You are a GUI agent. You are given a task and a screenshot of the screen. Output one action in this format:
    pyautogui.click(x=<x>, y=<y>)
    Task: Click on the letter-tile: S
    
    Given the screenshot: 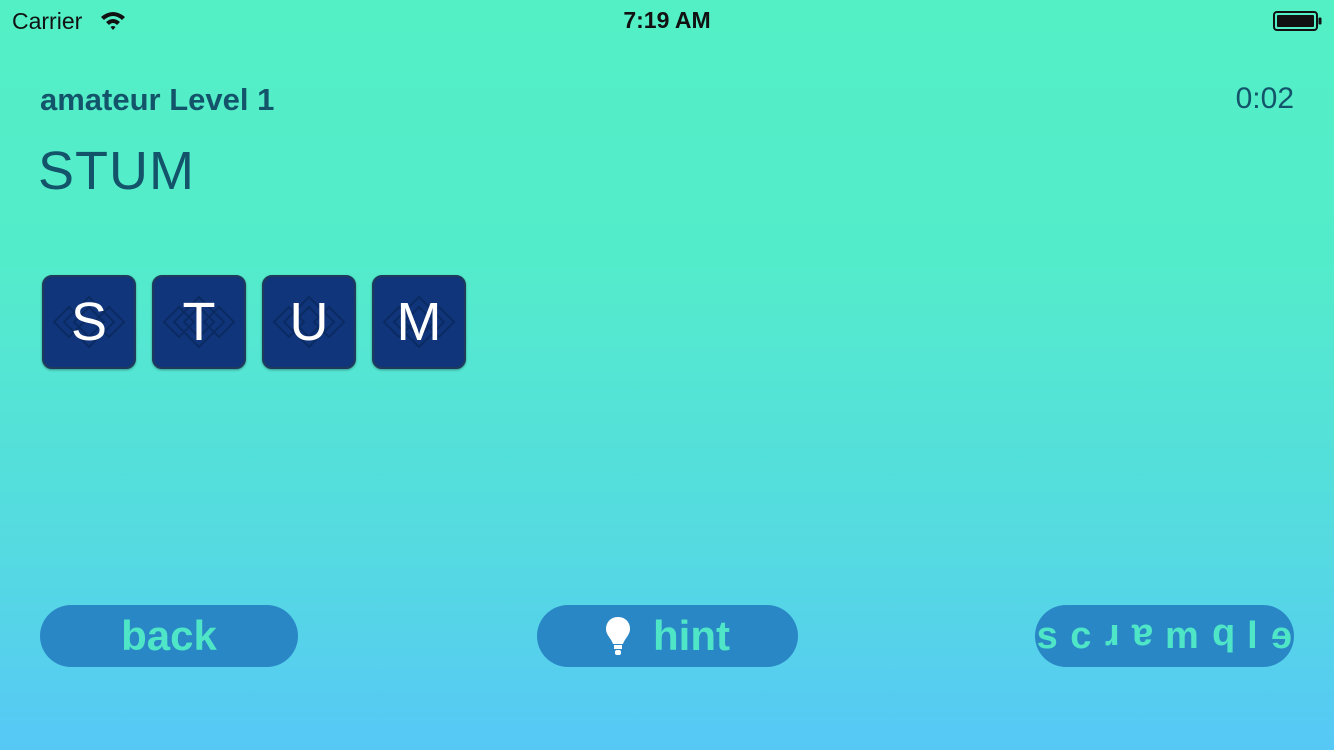 What is the action you would take?
    pyautogui.click(x=89, y=322)
    